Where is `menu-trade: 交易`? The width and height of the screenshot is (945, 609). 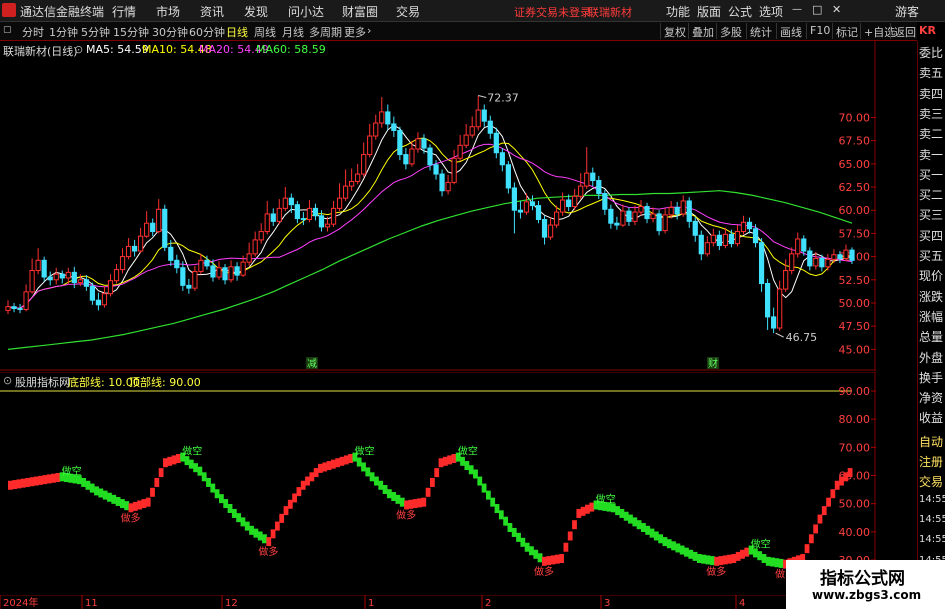 menu-trade: 交易 is located at coordinates (408, 11).